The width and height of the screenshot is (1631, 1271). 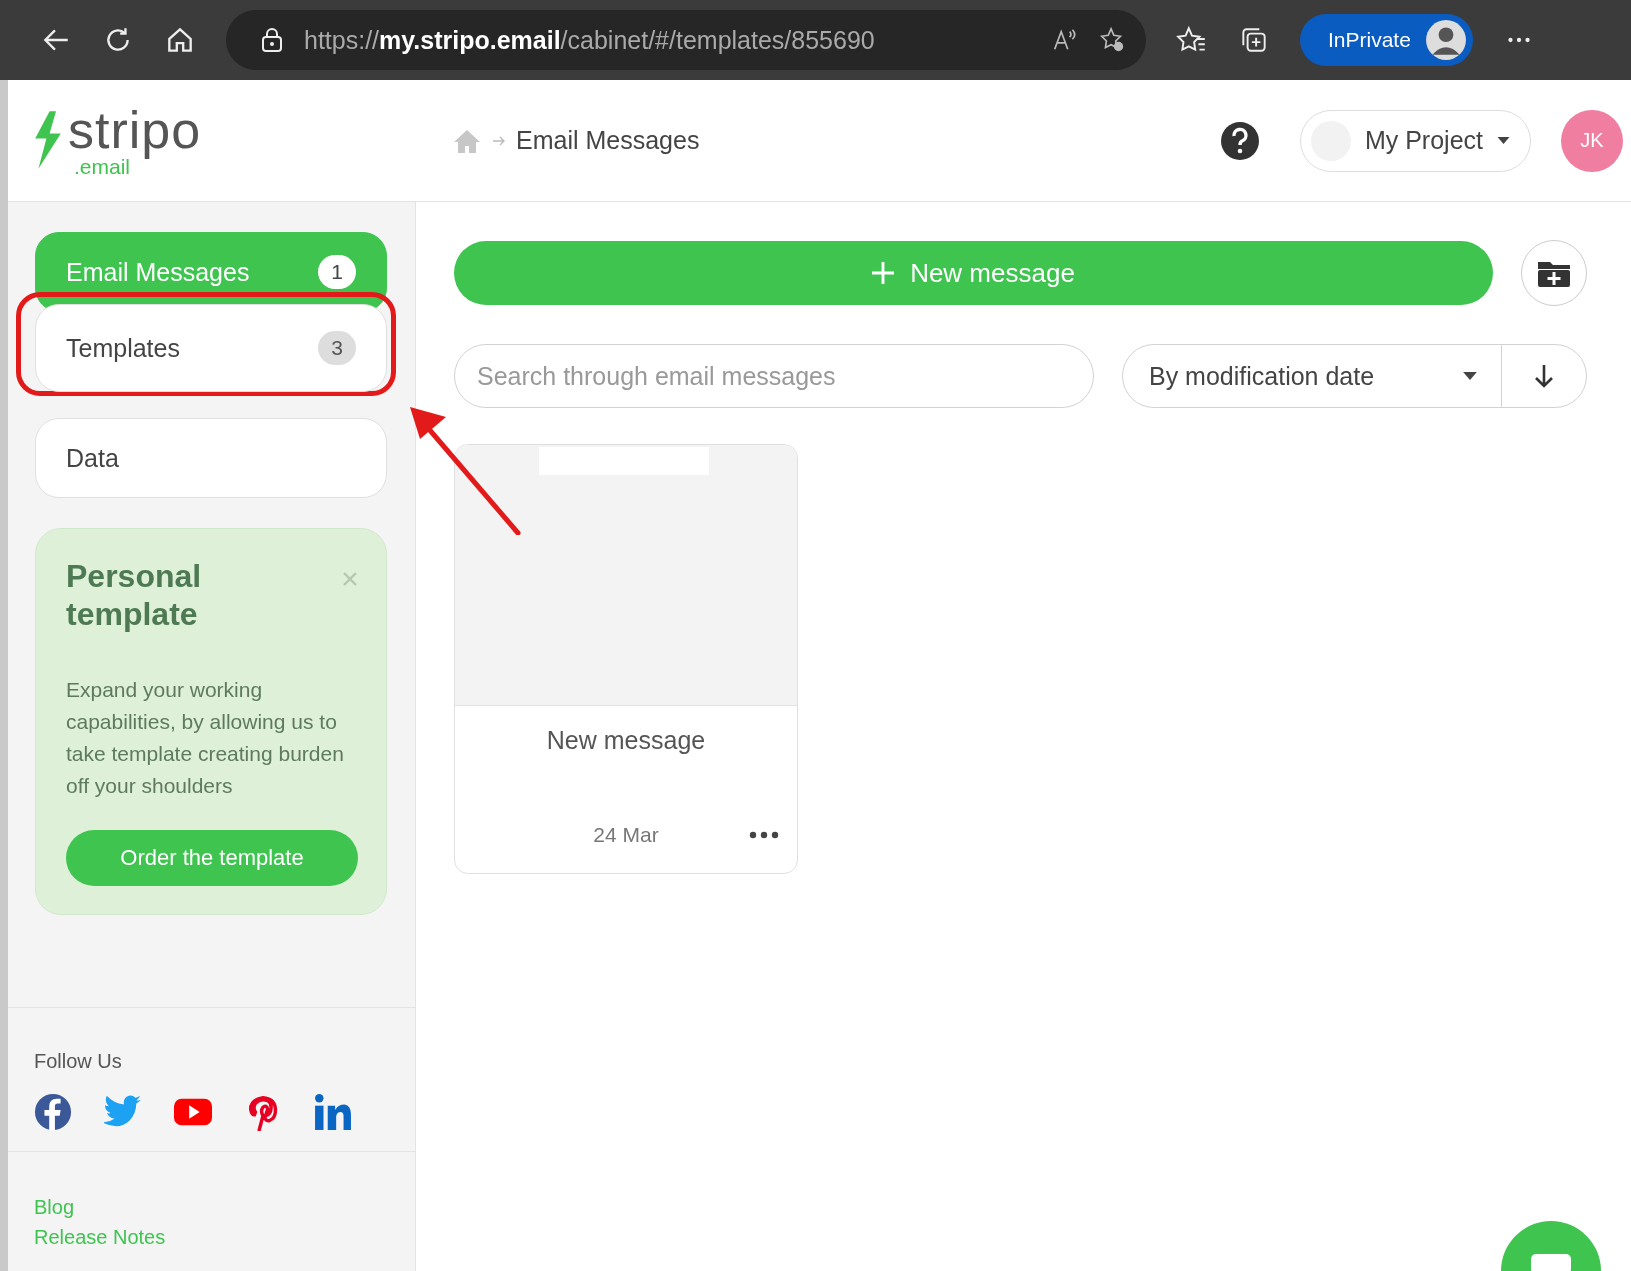 What do you see at coordinates (774, 376) in the screenshot?
I see `search-field: Search through email messages` at bounding box center [774, 376].